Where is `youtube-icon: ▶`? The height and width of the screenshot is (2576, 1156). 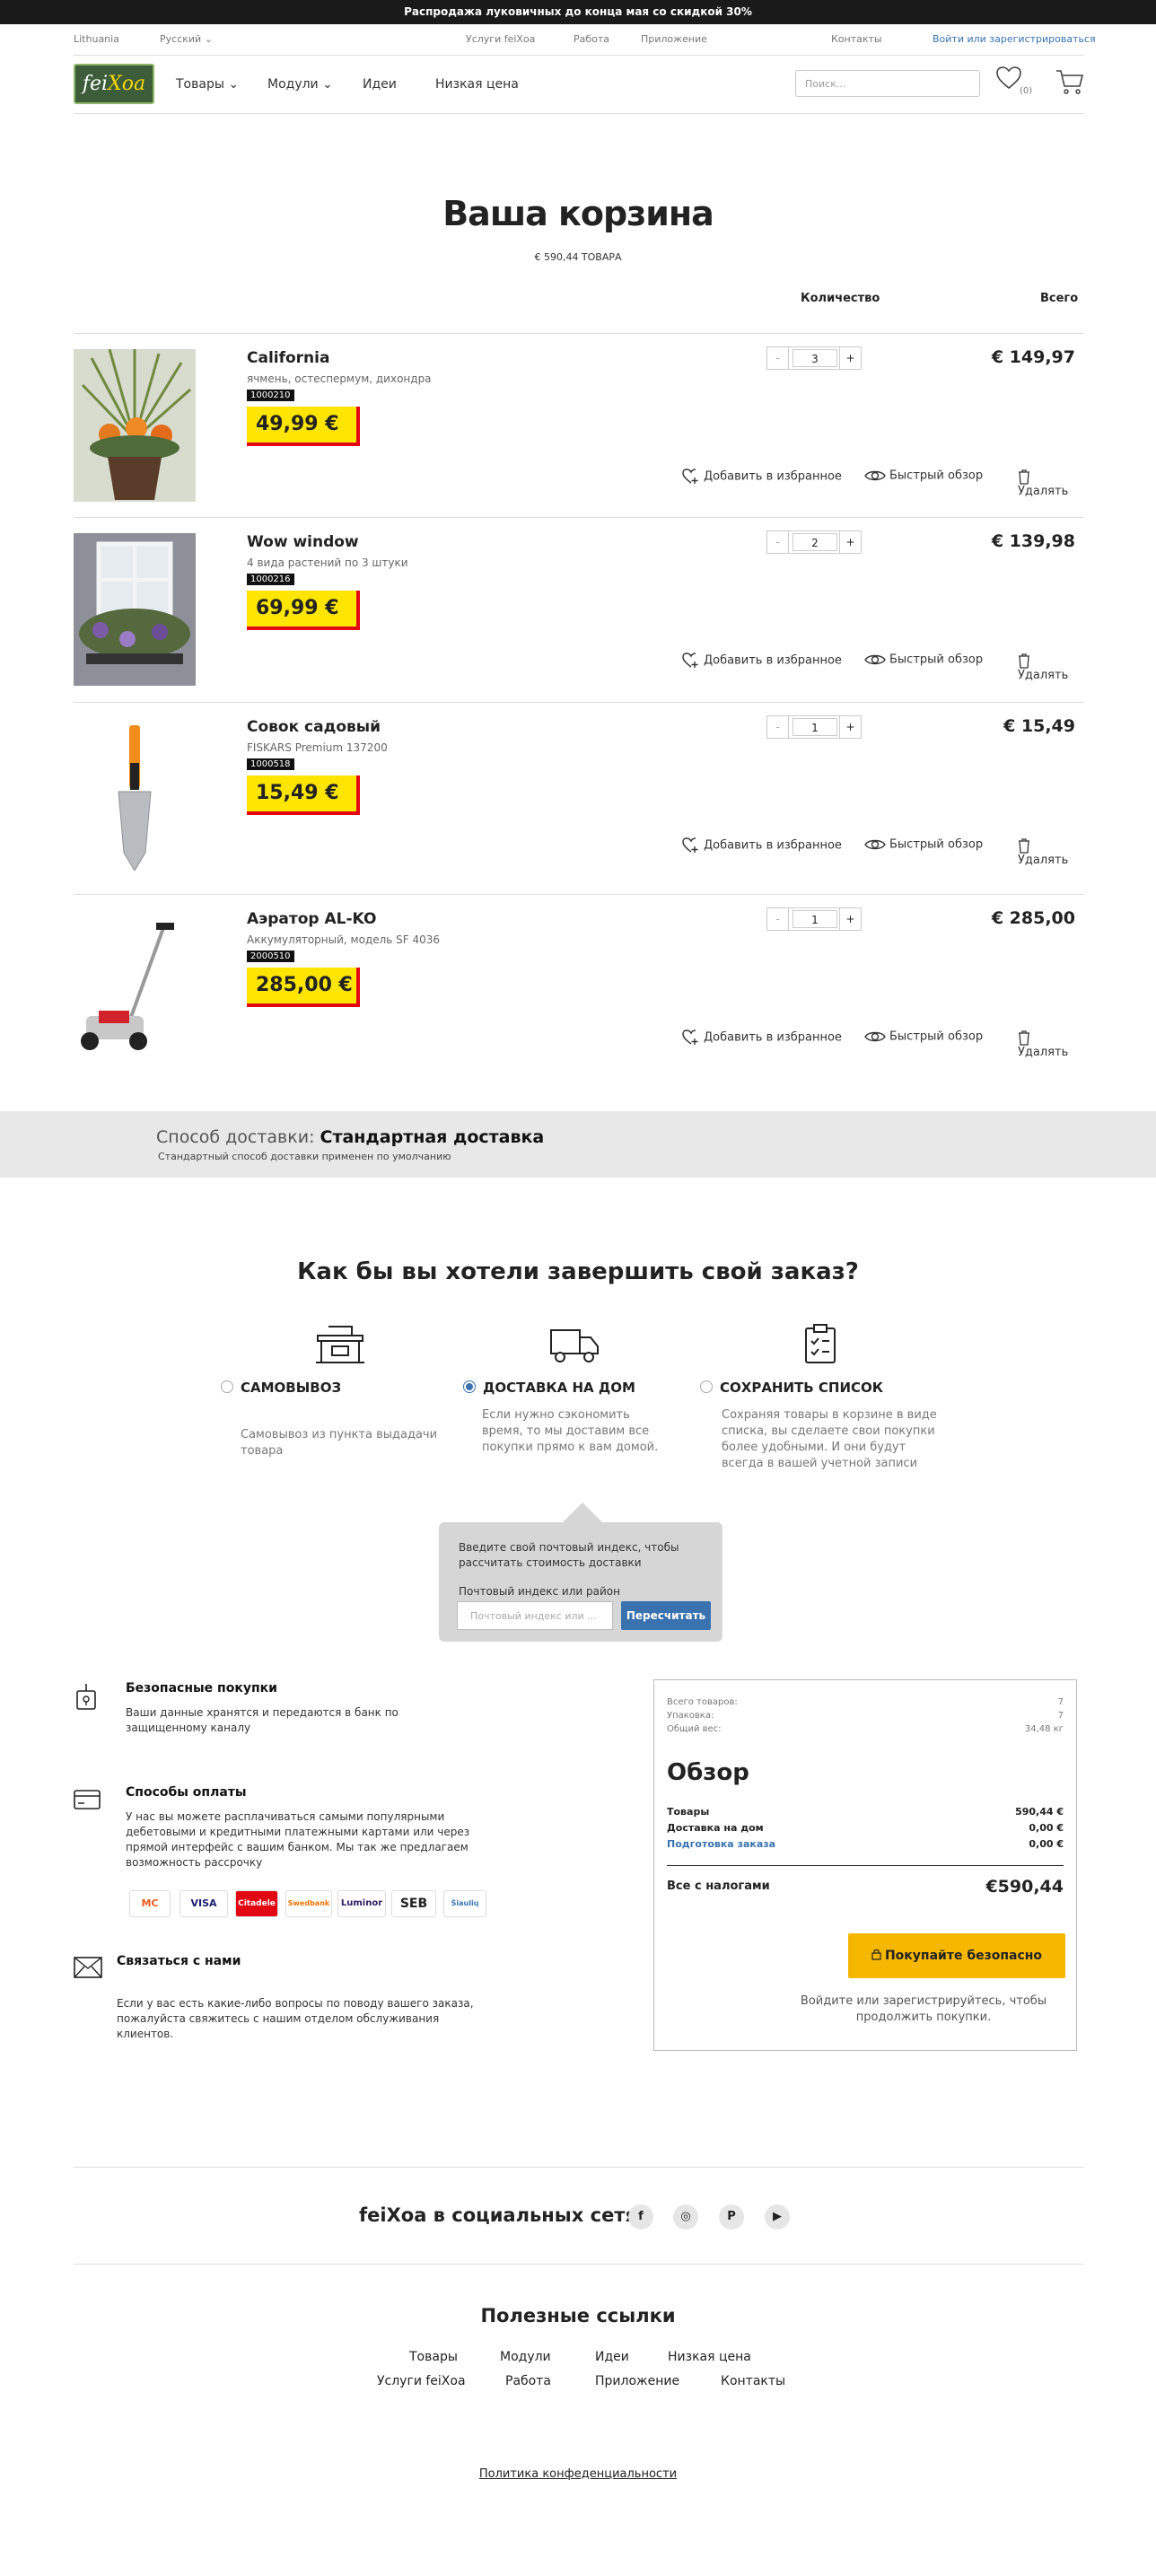
youtube-icon: ▶ is located at coordinates (777, 2217).